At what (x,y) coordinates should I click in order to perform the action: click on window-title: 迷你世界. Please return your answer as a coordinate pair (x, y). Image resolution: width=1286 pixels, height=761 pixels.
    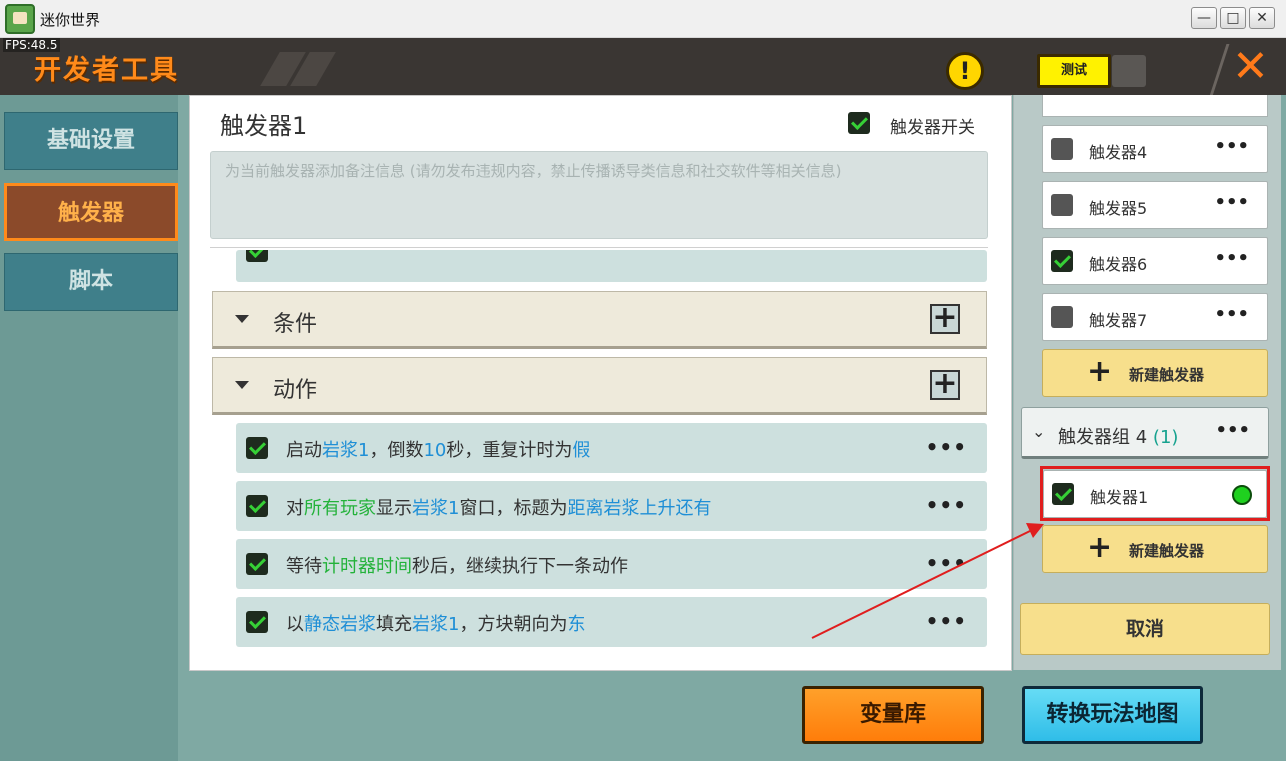
    Looking at the image, I should click on (70, 20).